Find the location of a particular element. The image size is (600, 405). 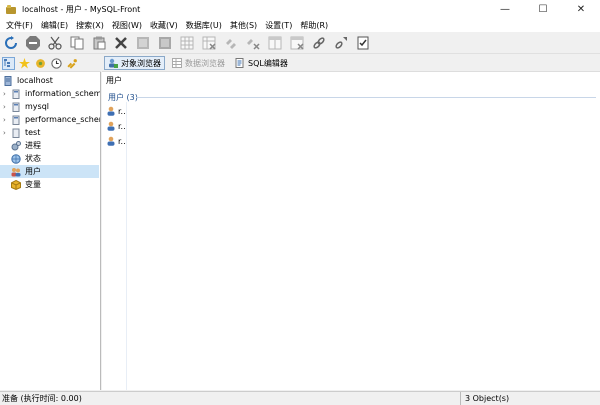

link-icon is located at coordinates (231, 43).